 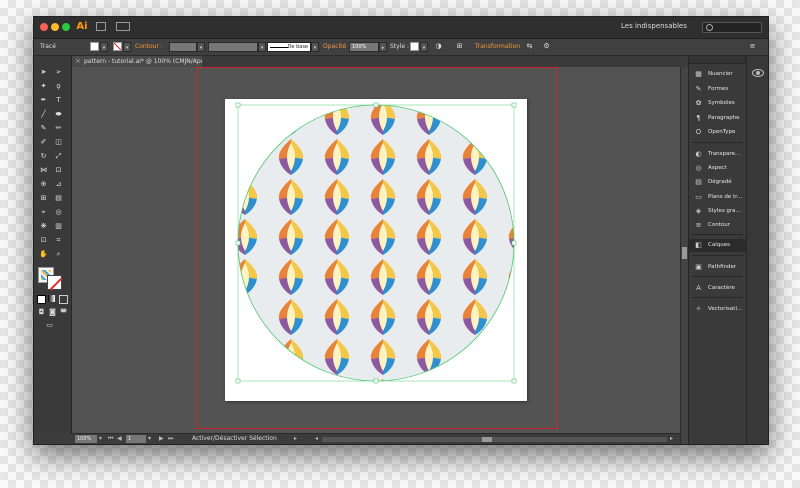 I want to click on none-mode-icon, so click(x=63, y=299).